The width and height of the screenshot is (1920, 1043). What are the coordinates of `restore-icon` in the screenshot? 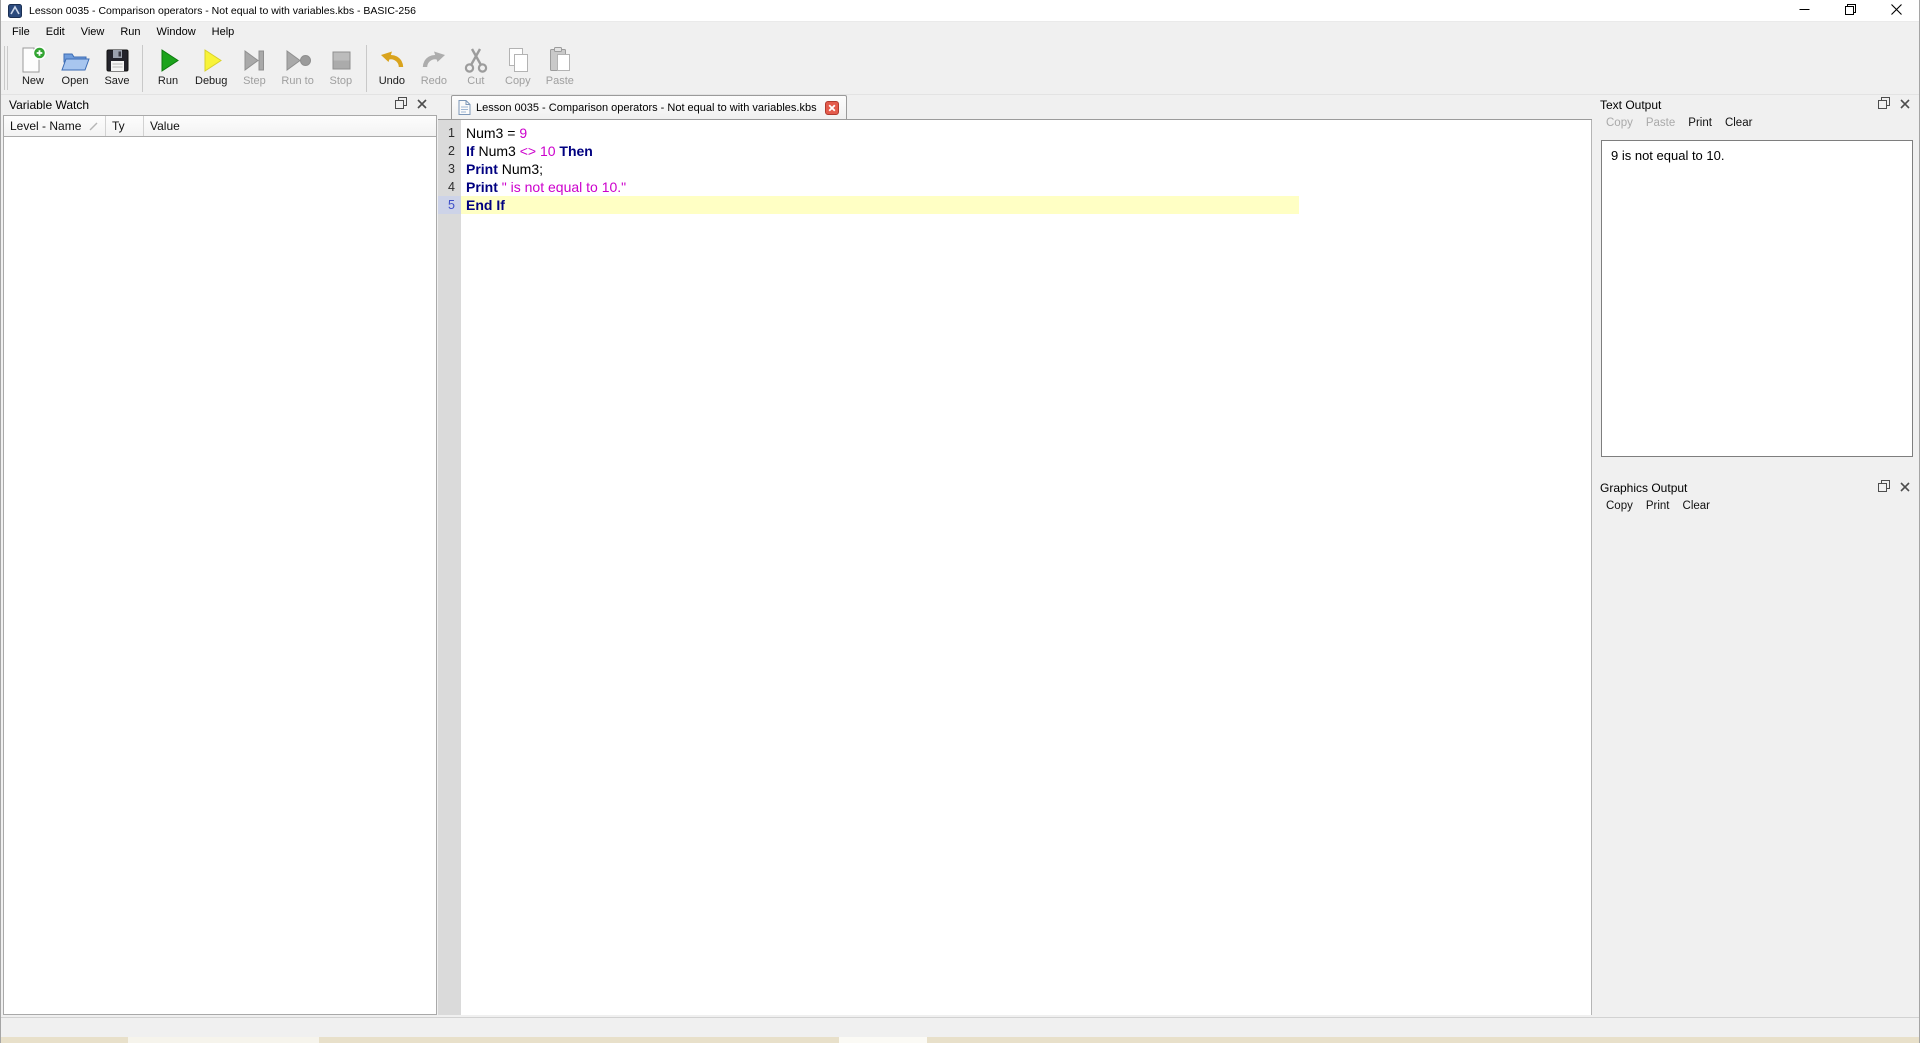 It's located at (1850, 11).